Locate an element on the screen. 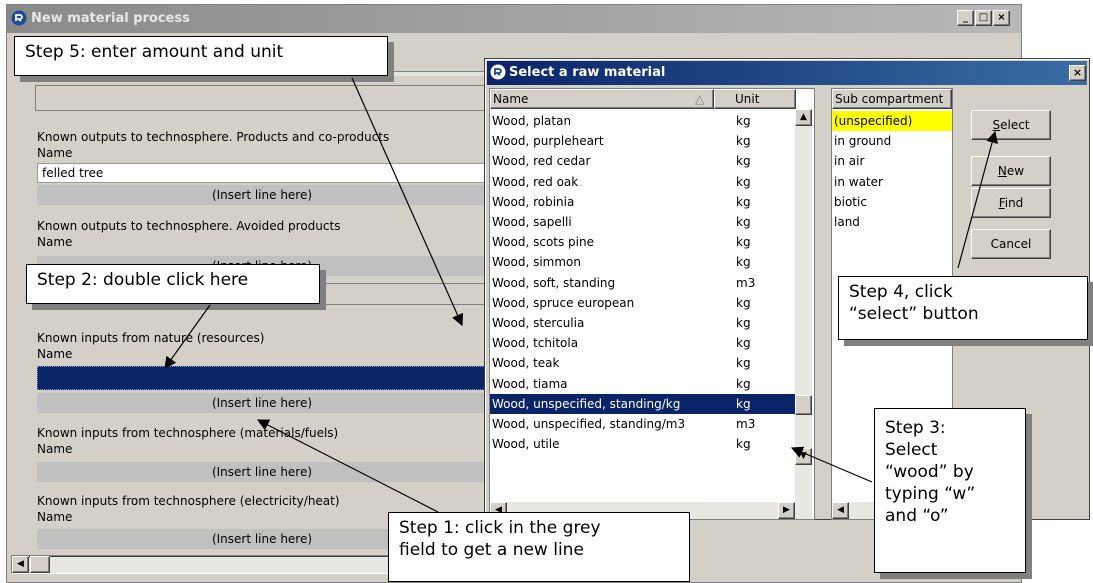 The width and height of the screenshot is (1093, 583). sub-compartment-row: in air is located at coordinates (849, 161).